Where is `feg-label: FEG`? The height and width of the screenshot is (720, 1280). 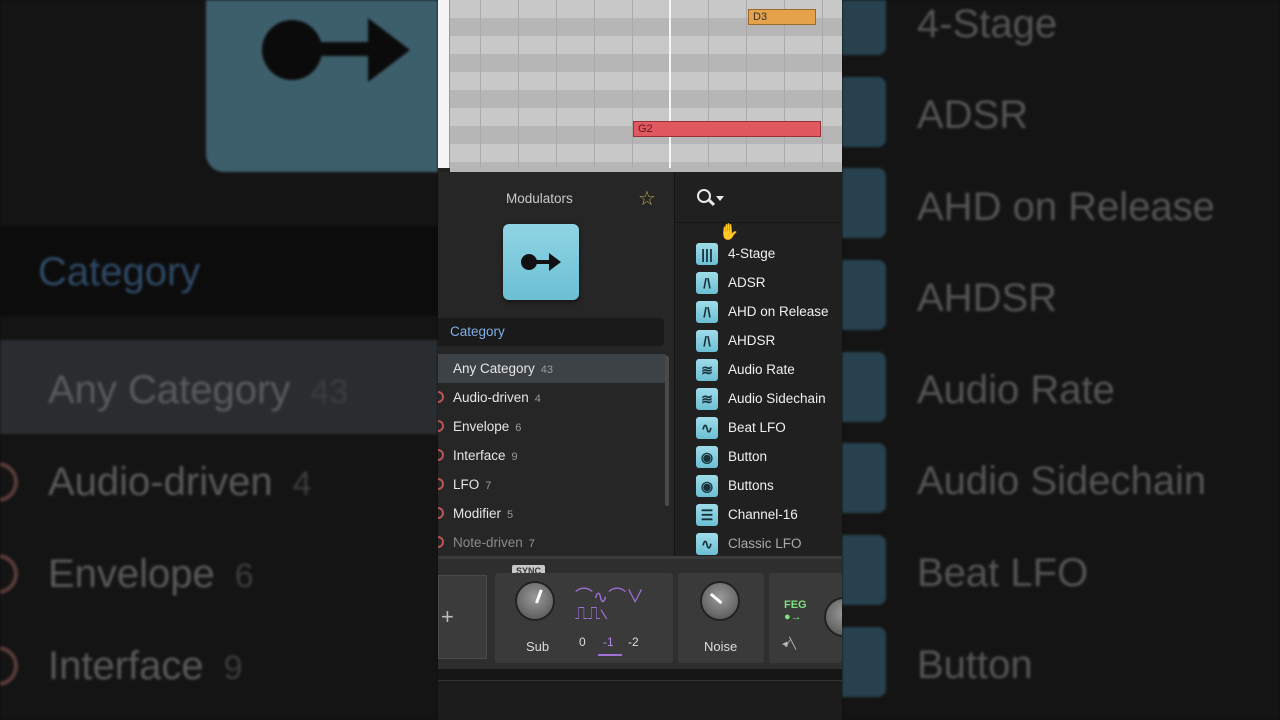
feg-label: FEG is located at coordinates (795, 605).